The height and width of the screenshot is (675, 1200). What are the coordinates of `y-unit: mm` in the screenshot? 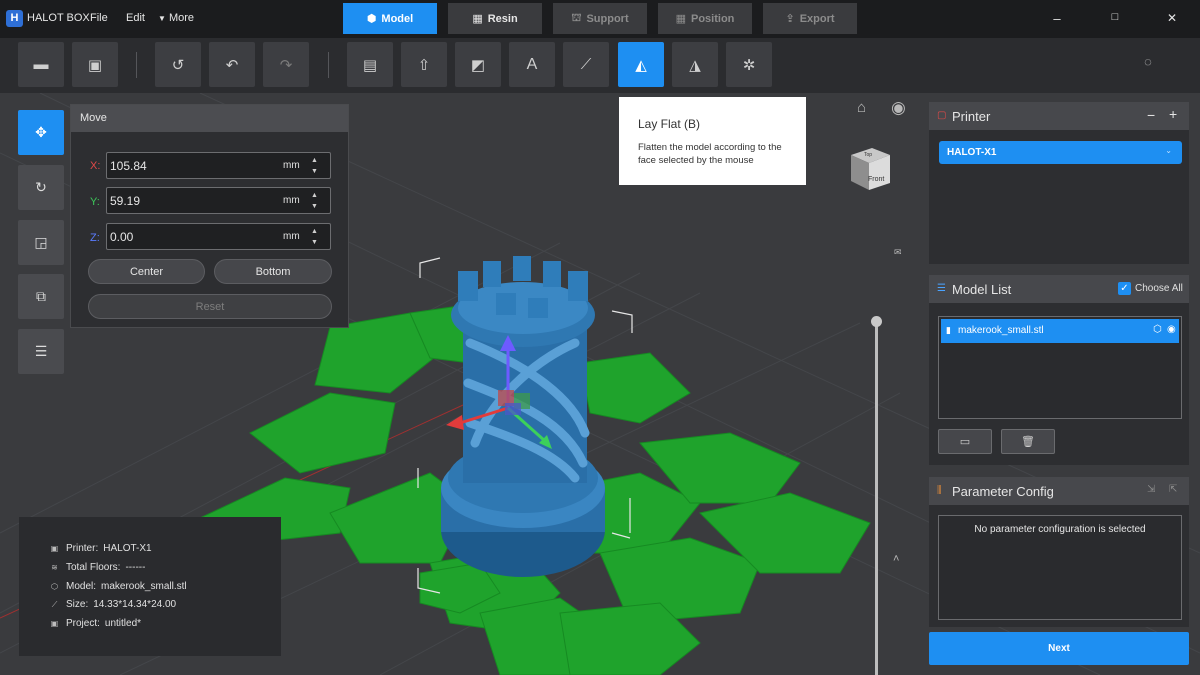 It's located at (291, 200).